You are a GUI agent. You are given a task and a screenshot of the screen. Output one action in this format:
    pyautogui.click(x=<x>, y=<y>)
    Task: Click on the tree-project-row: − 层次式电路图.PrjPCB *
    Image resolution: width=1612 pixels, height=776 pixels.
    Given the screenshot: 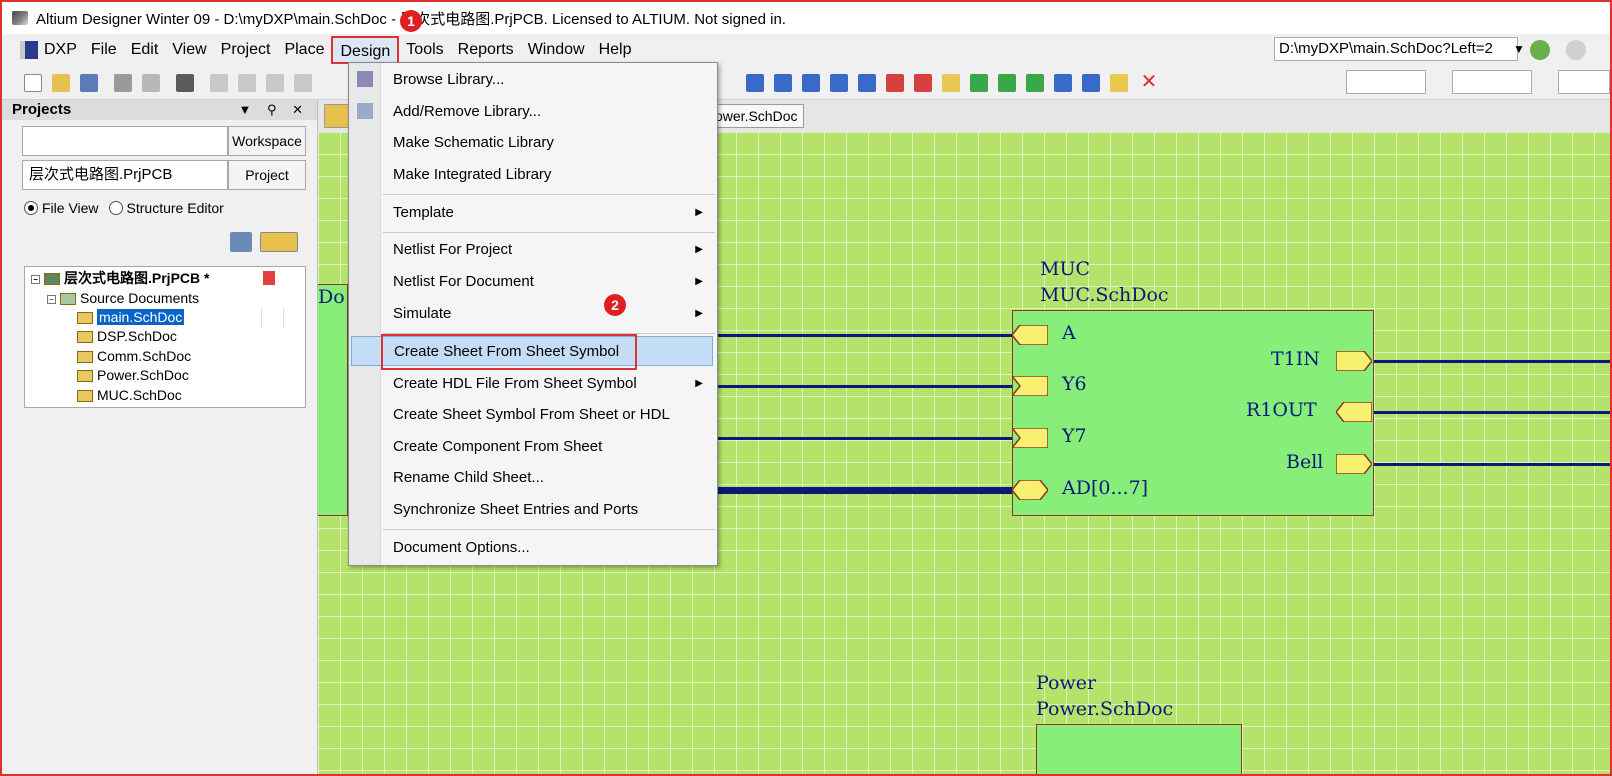 What is the action you would take?
    pyautogui.click(x=120, y=278)
    